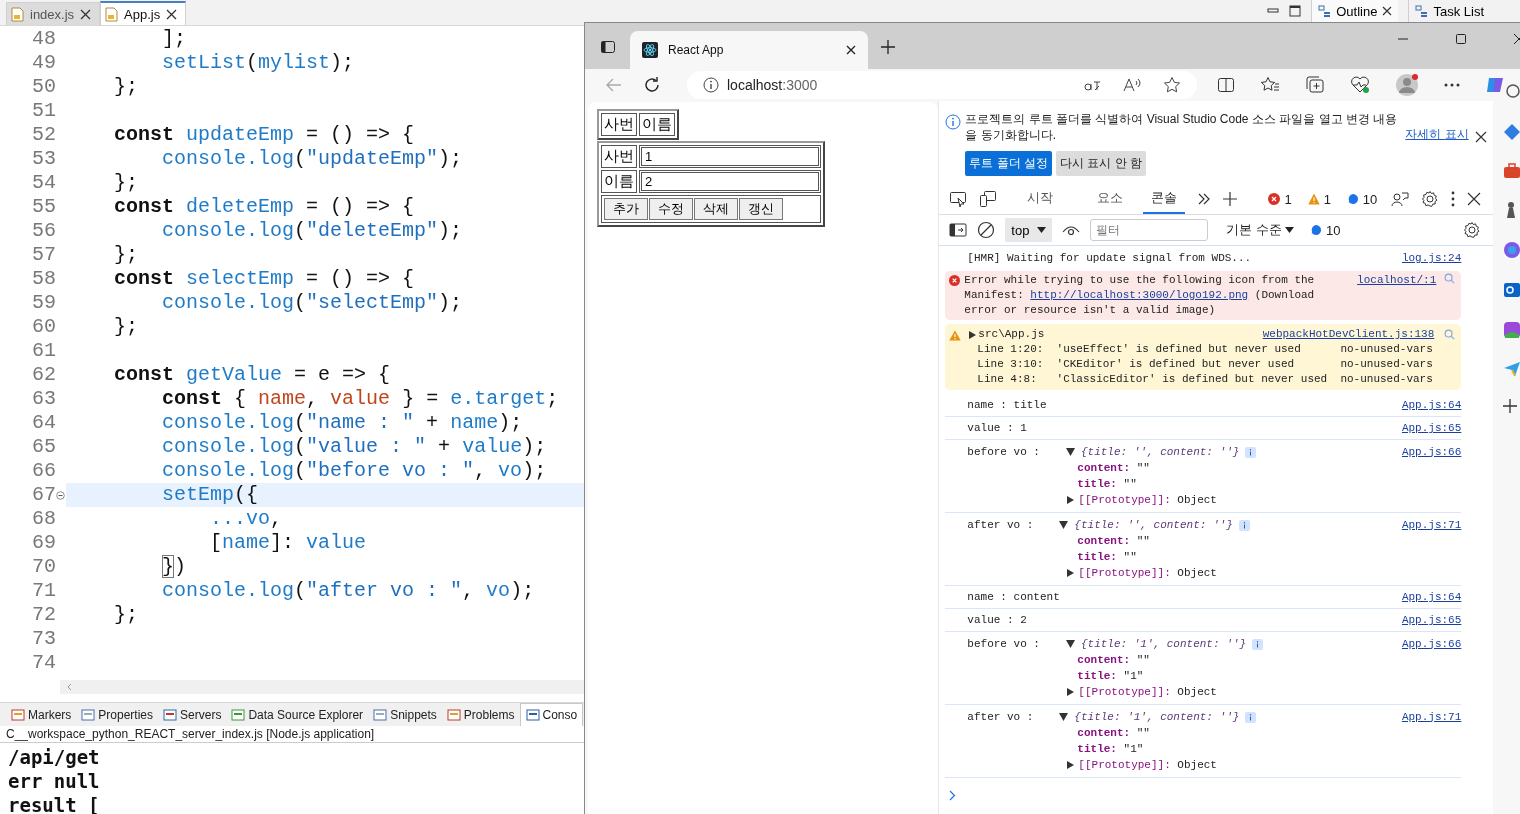 This screenshot has width=1520, height=814. What do you see at coordinates (988, 199) in the screenshot?
I see `device-icon` at bounding box center [988, 199].